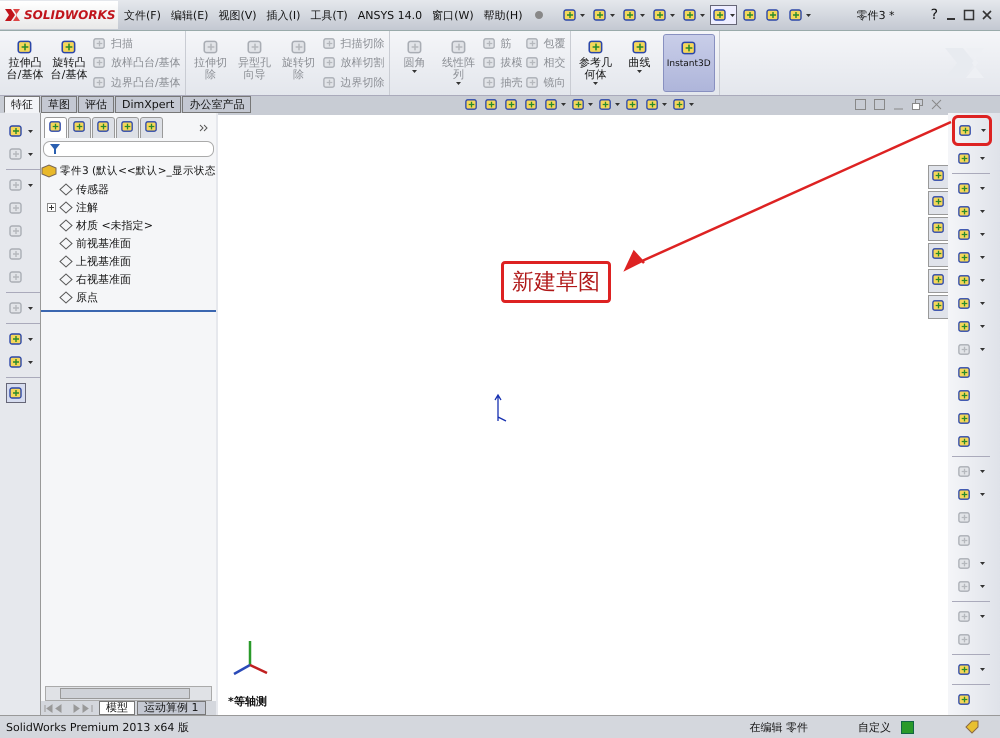 This screenshot has height=738, width=1000. I want to click on ribbon-button: 参考几 何体, so click(595, 63).